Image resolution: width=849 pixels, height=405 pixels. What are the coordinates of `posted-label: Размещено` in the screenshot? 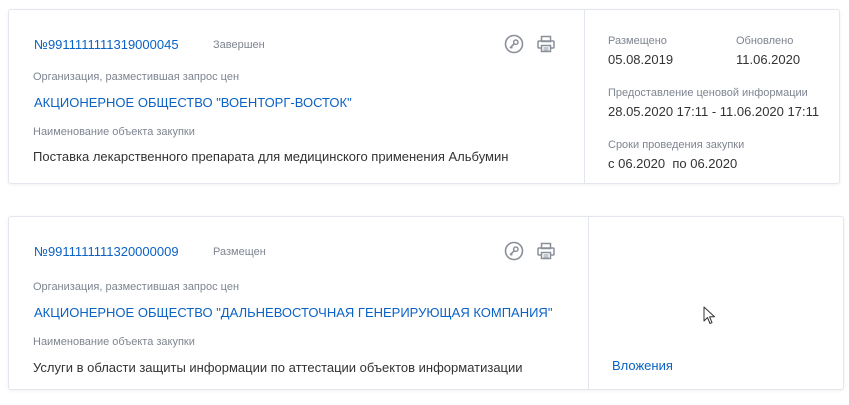 It's located at (637, 41).